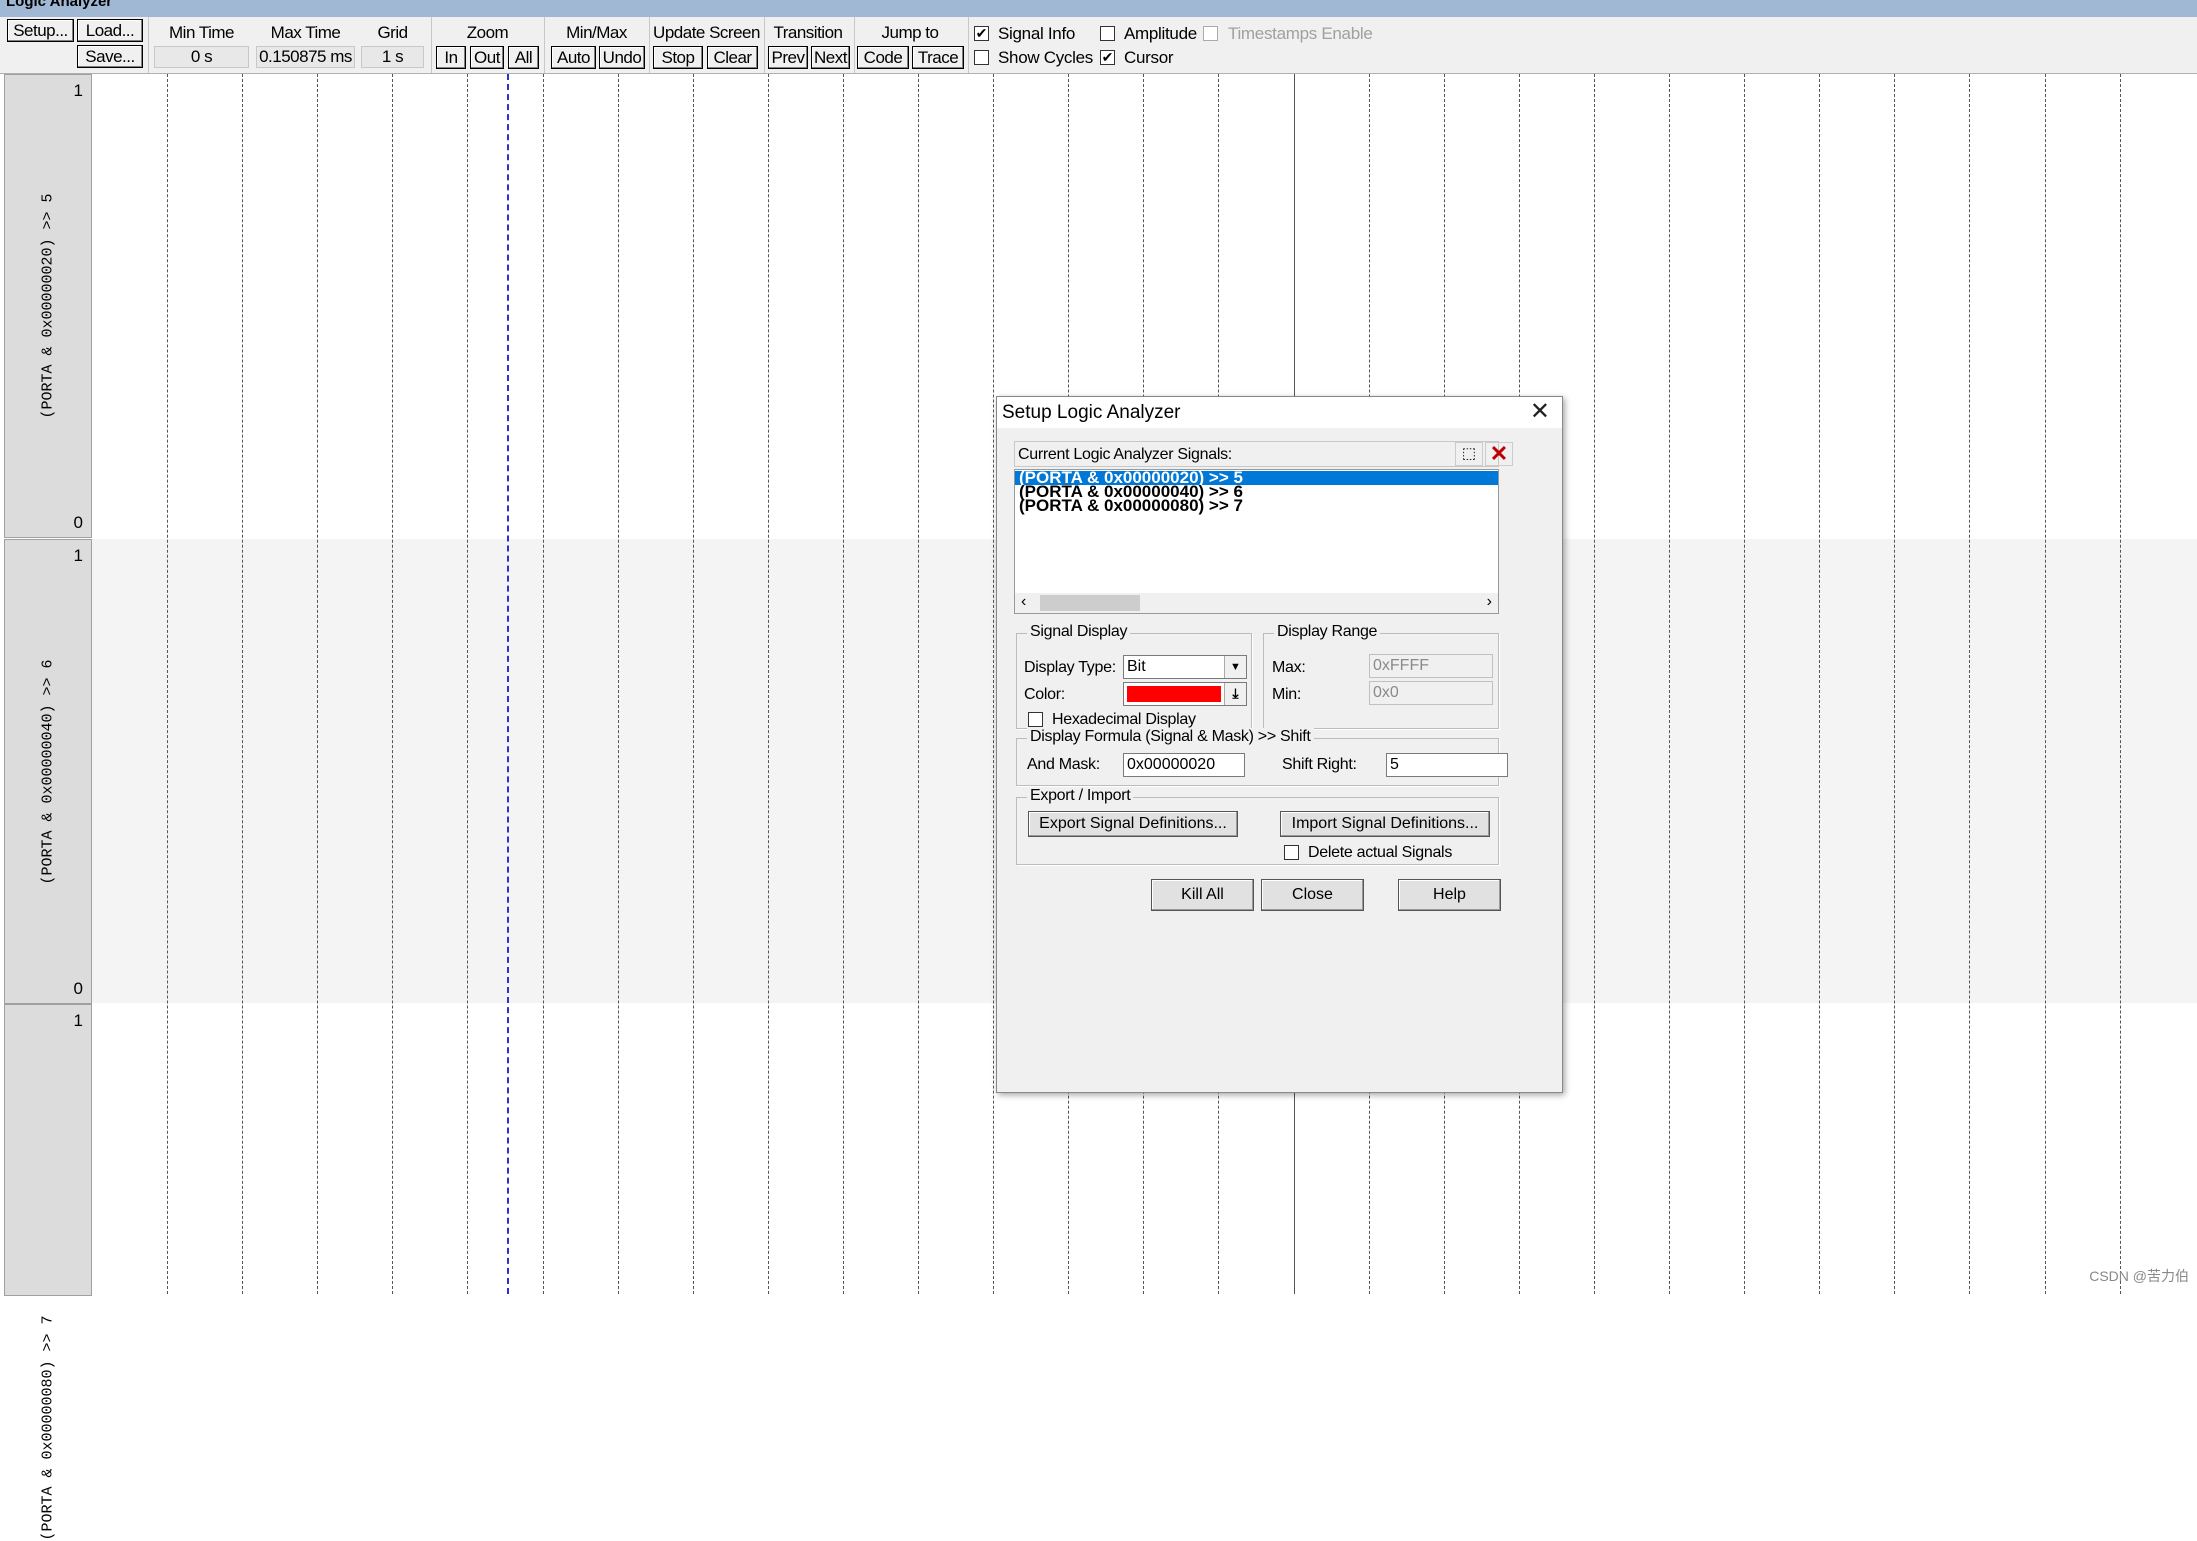 The height and width of the screenshot is (1541, 2197). Describe the element at coordinates (523, 57) in the screenshot. I see `zoom-all-button: All` at that location.